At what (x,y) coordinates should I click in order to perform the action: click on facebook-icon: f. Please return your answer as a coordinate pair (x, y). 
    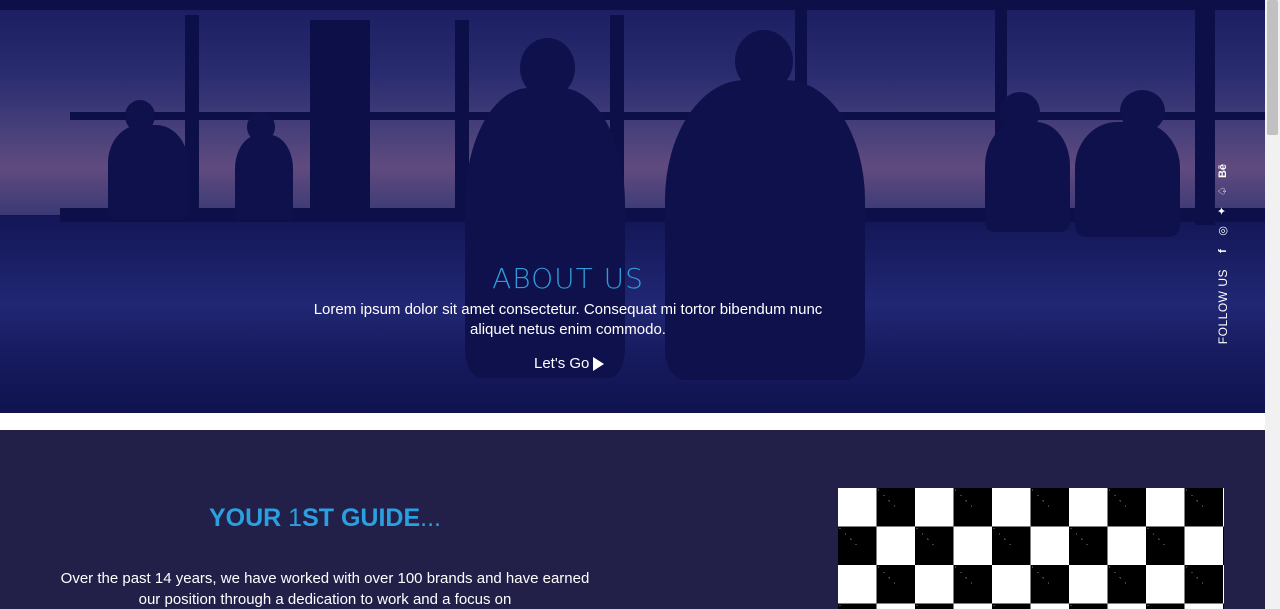
    Looking at the image, I should click on (1223, 251).